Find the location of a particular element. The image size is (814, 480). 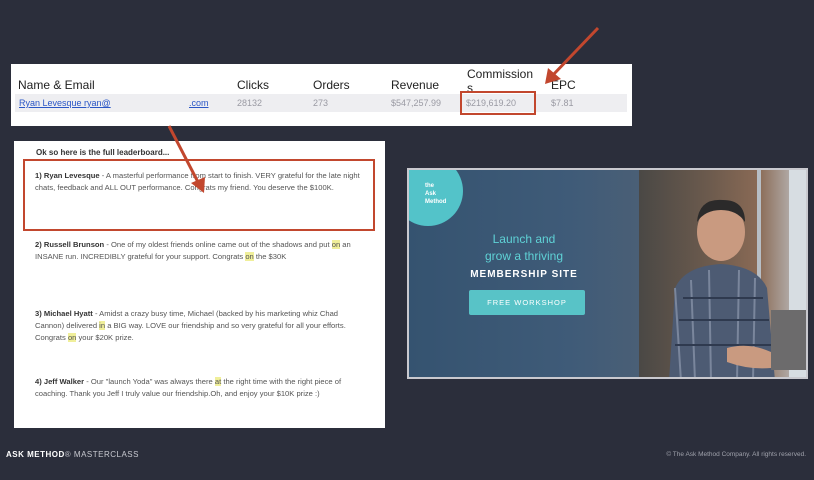

arrow-to-first-place is located at coordinates (186, 159).